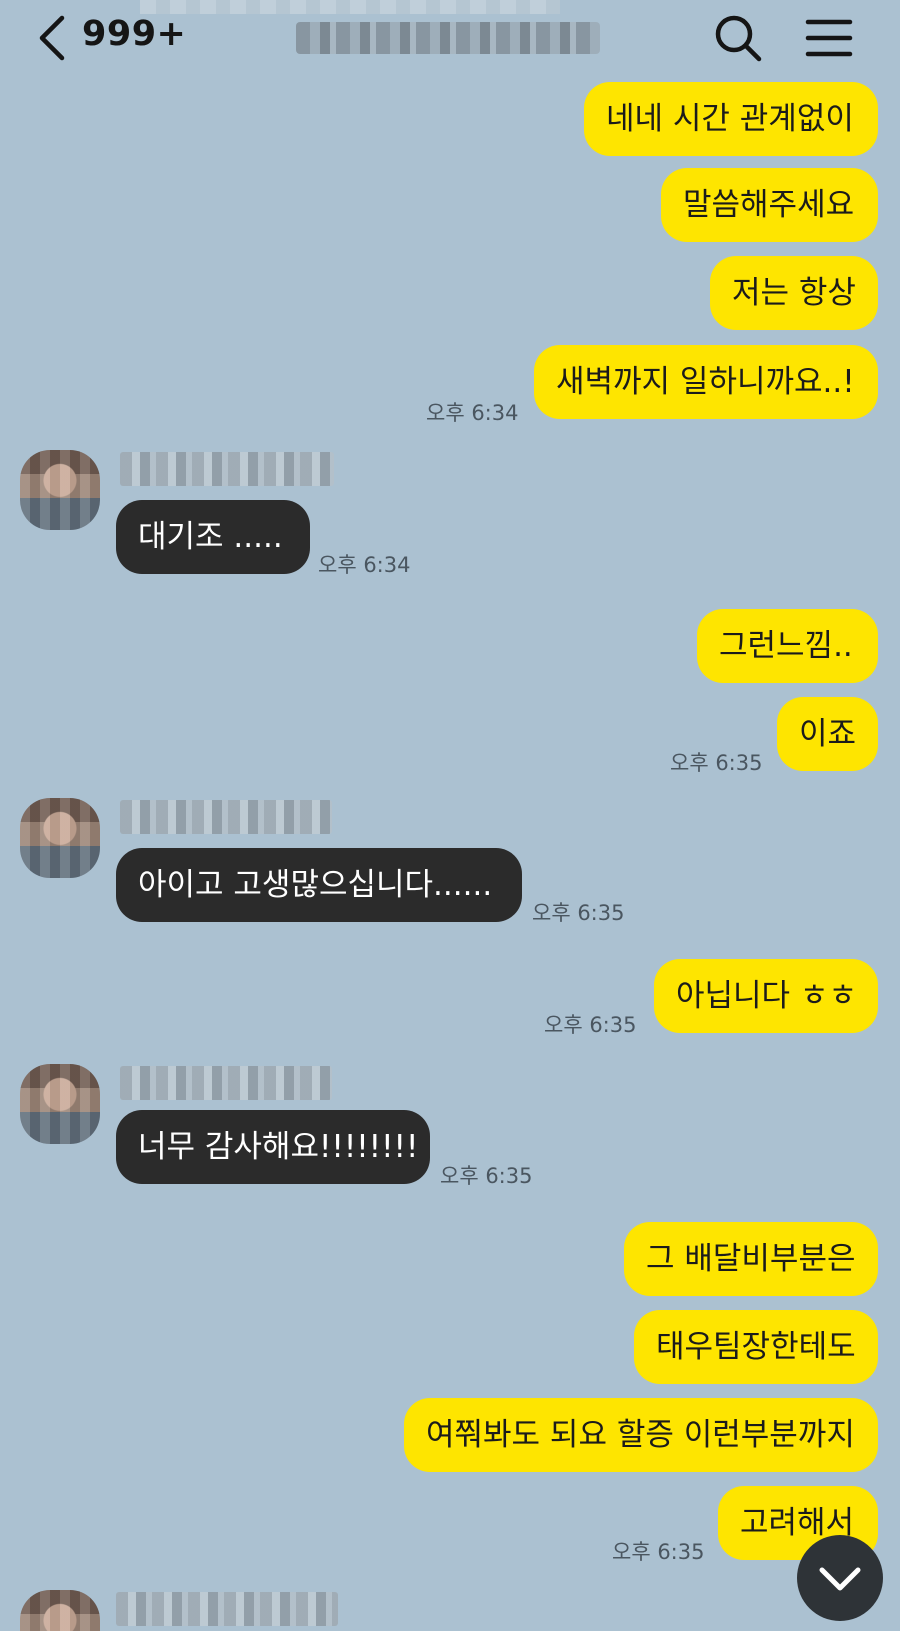 Image resolution: width=900 pixels, height=1631 pixels. I want to click on chat-title-blurred, so click(448, 38).